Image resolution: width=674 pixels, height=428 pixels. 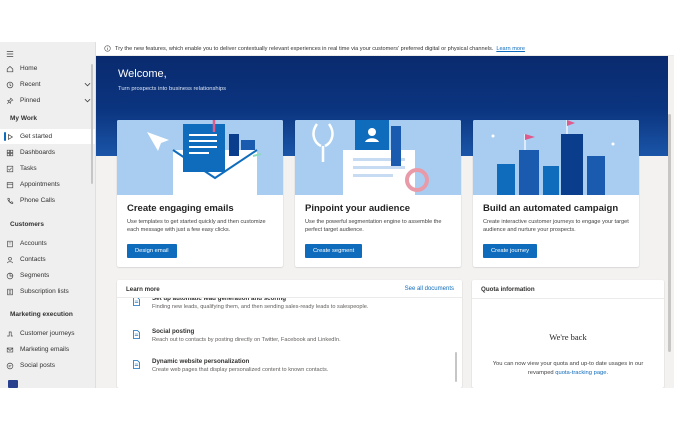 I want to click on phone-icon, so click(x=10, y=201).